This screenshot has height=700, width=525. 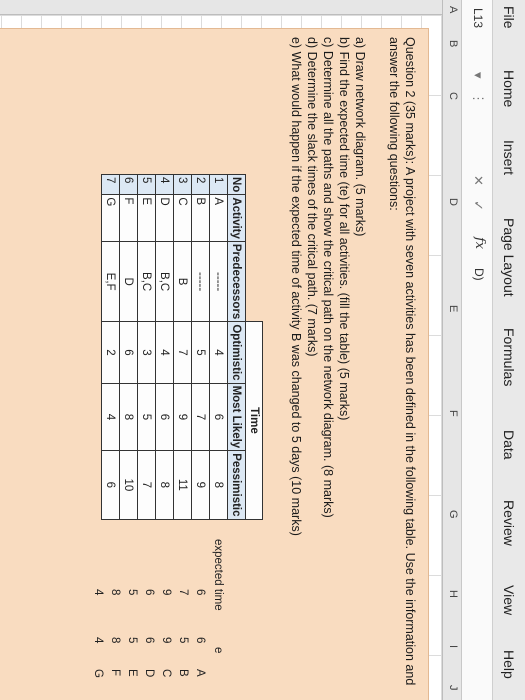 I want to click on table-row: 7 G E,F 2 4 6, so click(x=110, y=347).